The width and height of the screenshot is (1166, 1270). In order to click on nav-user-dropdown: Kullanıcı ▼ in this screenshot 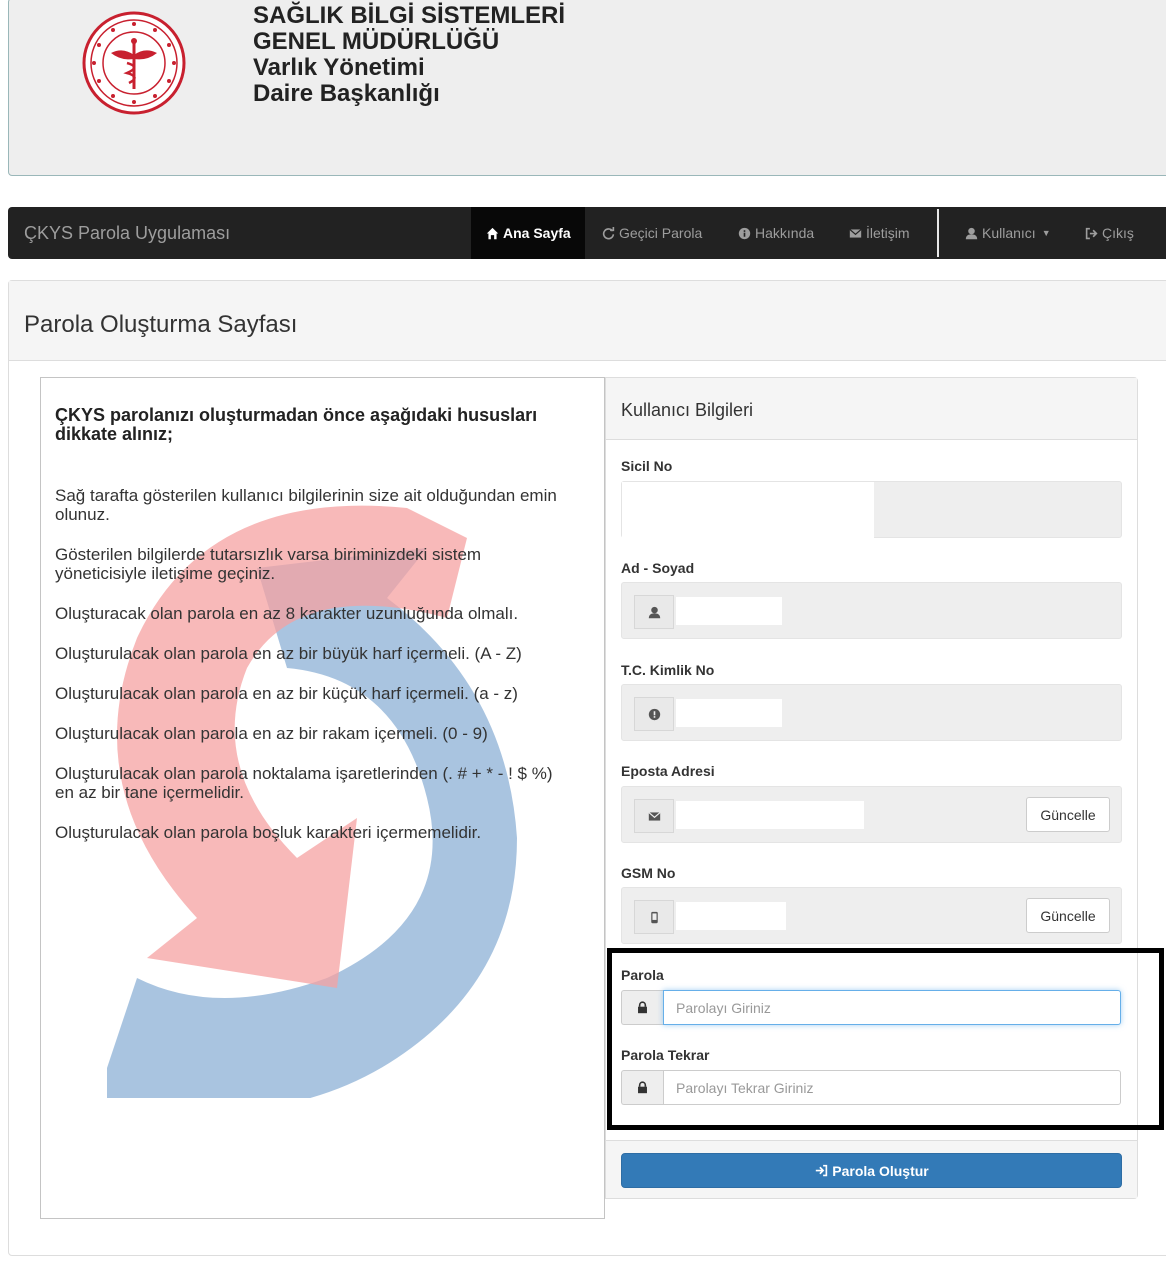, I will do `click(1007, 233)`.